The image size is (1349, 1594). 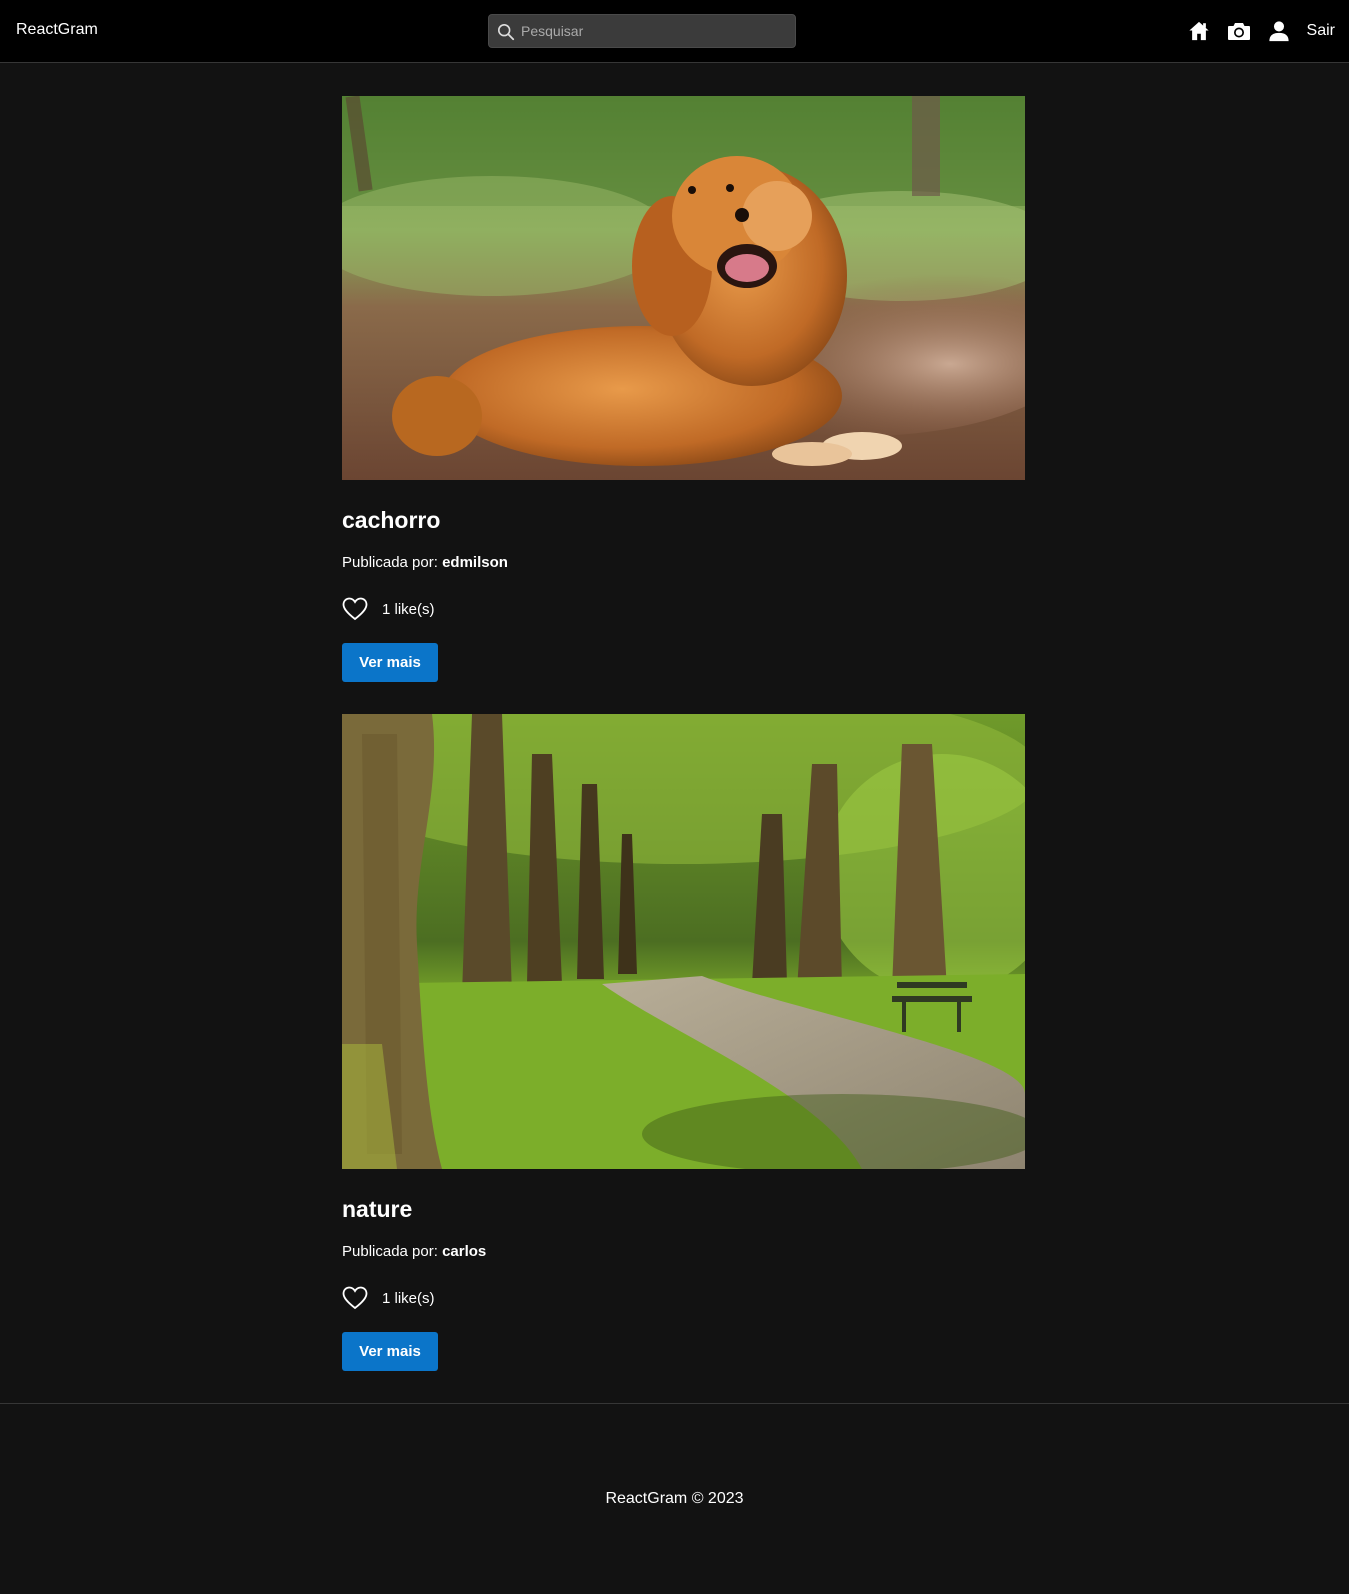 I want to click on post-photo-nature, so click(x=683, y=941).